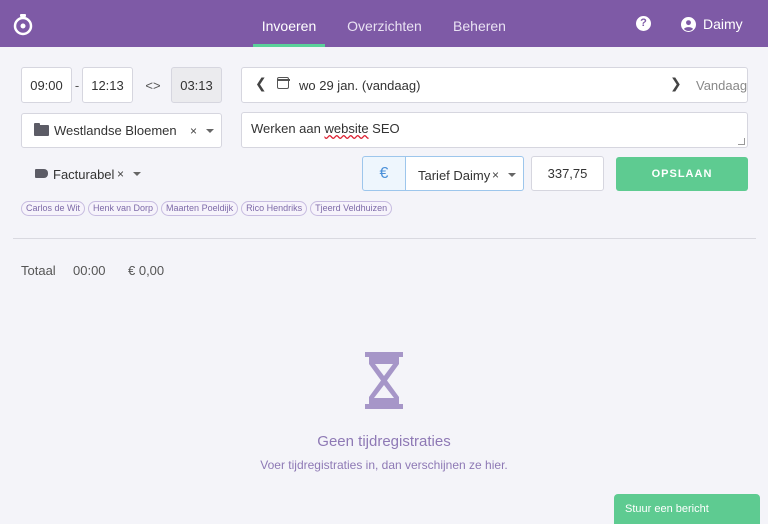 Image resolution: width=768 pixels, height=524 pixels. I want to click on empty-state-title: Geen tijdregistraties, so click(384, 441).